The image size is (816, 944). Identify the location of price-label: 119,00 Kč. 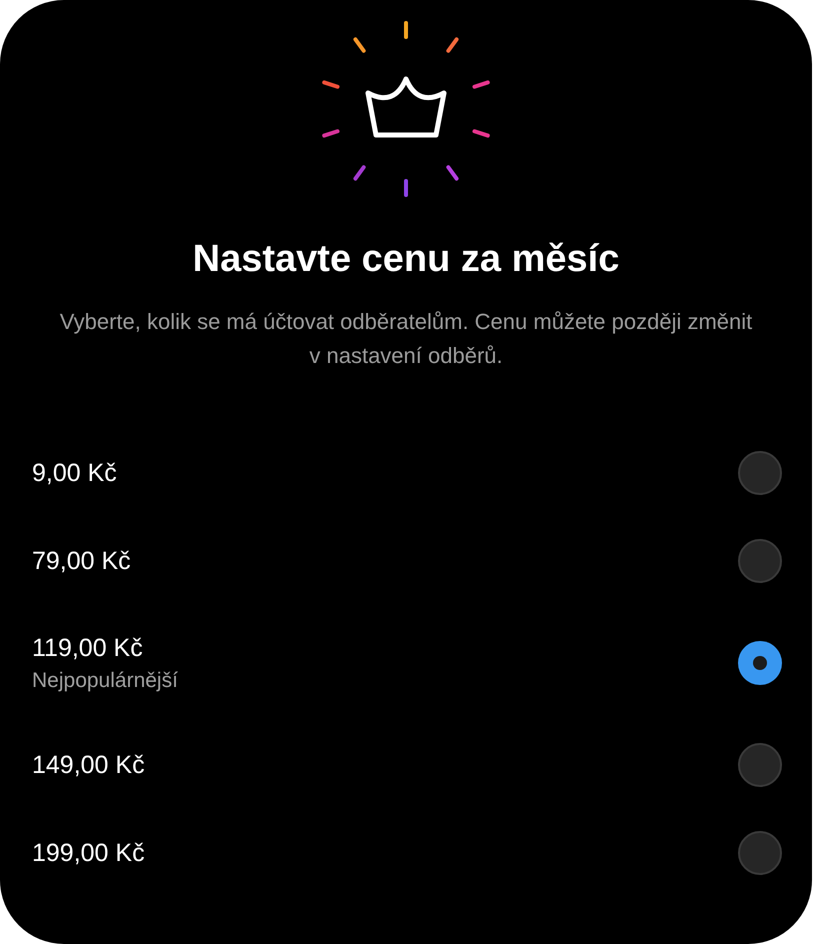
(88, 648).